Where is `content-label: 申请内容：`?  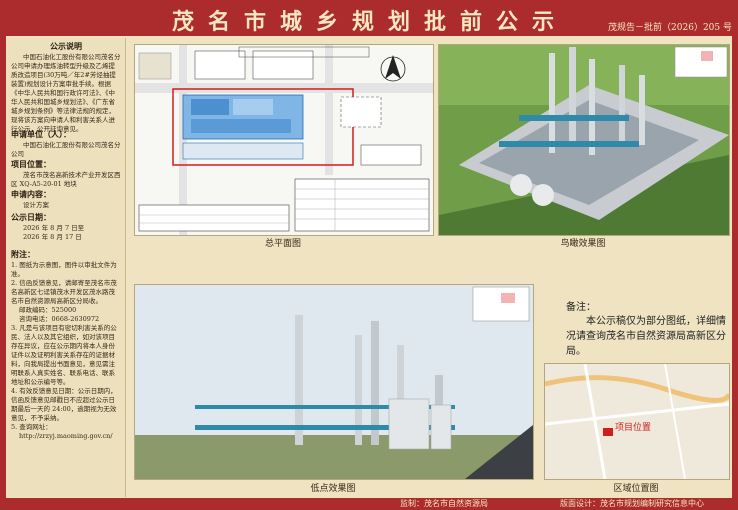
content-label: 申请内容： is located at coordinates (31, 194).